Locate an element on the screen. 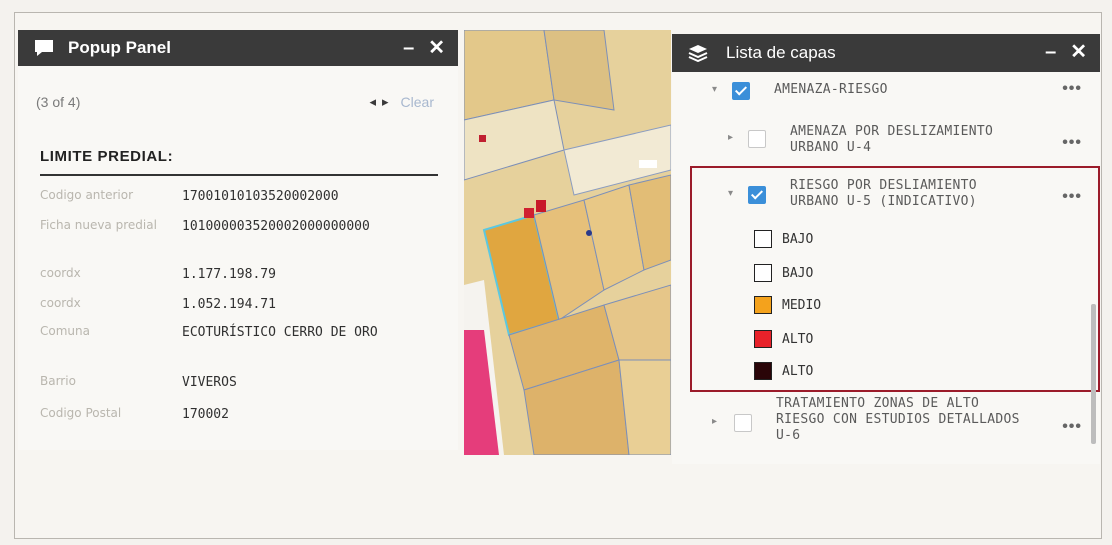 The height and width of the screenshot is (545, 1112). feature-count: (3 of 4) is located at coordinates (58, 102).